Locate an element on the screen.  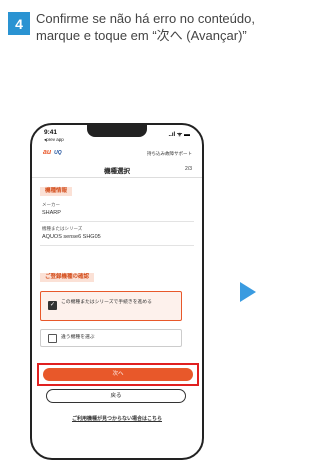
next-step-arrow-icon is located at coordinates (248, 292).